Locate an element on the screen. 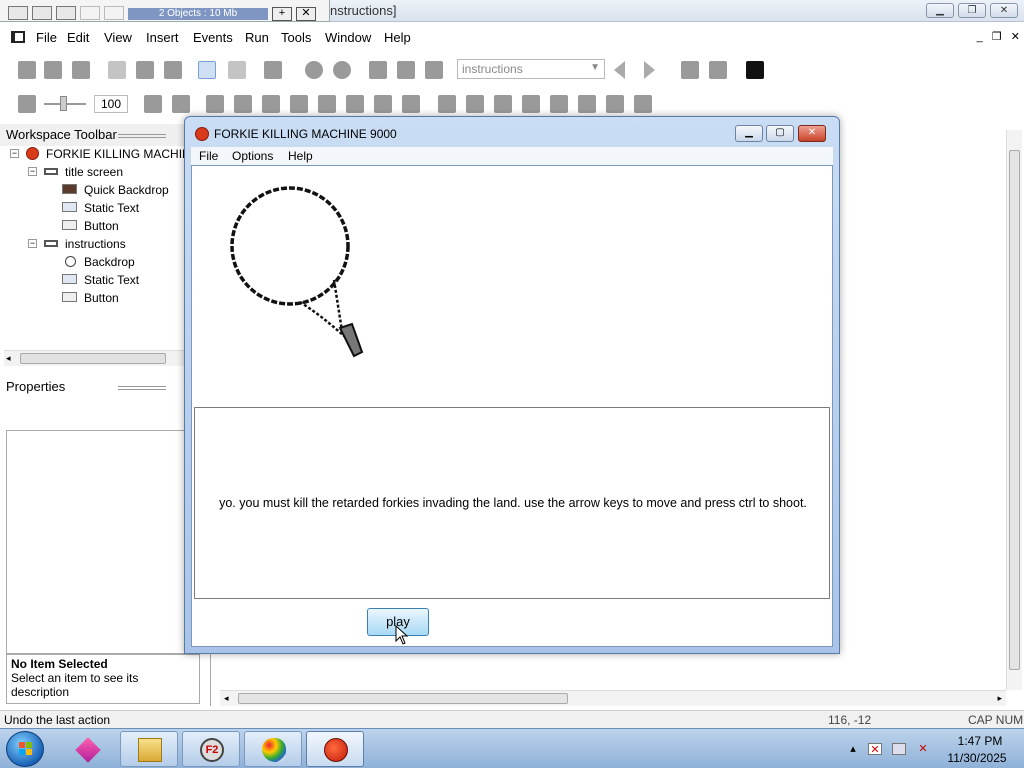  menu-insert: Insert is located at coordinates (162, 37).